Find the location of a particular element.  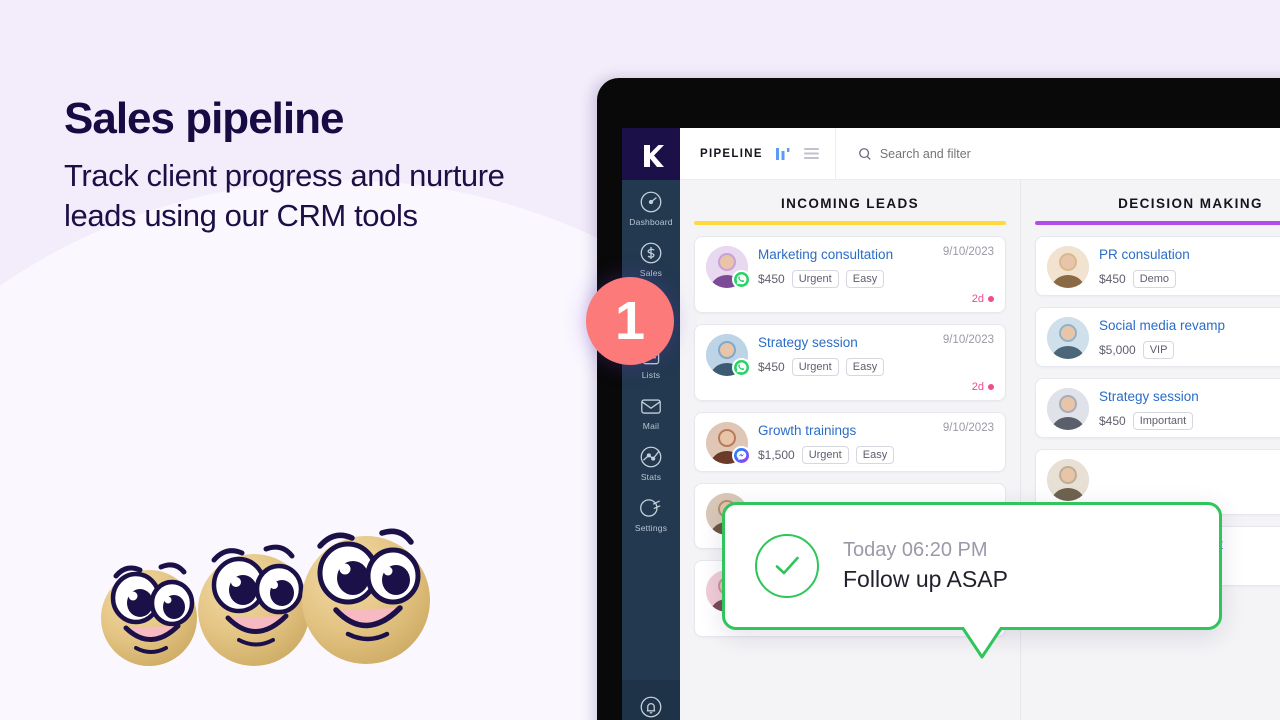

column-title: INCOMING LEADS is located at coordinates (850, 203).